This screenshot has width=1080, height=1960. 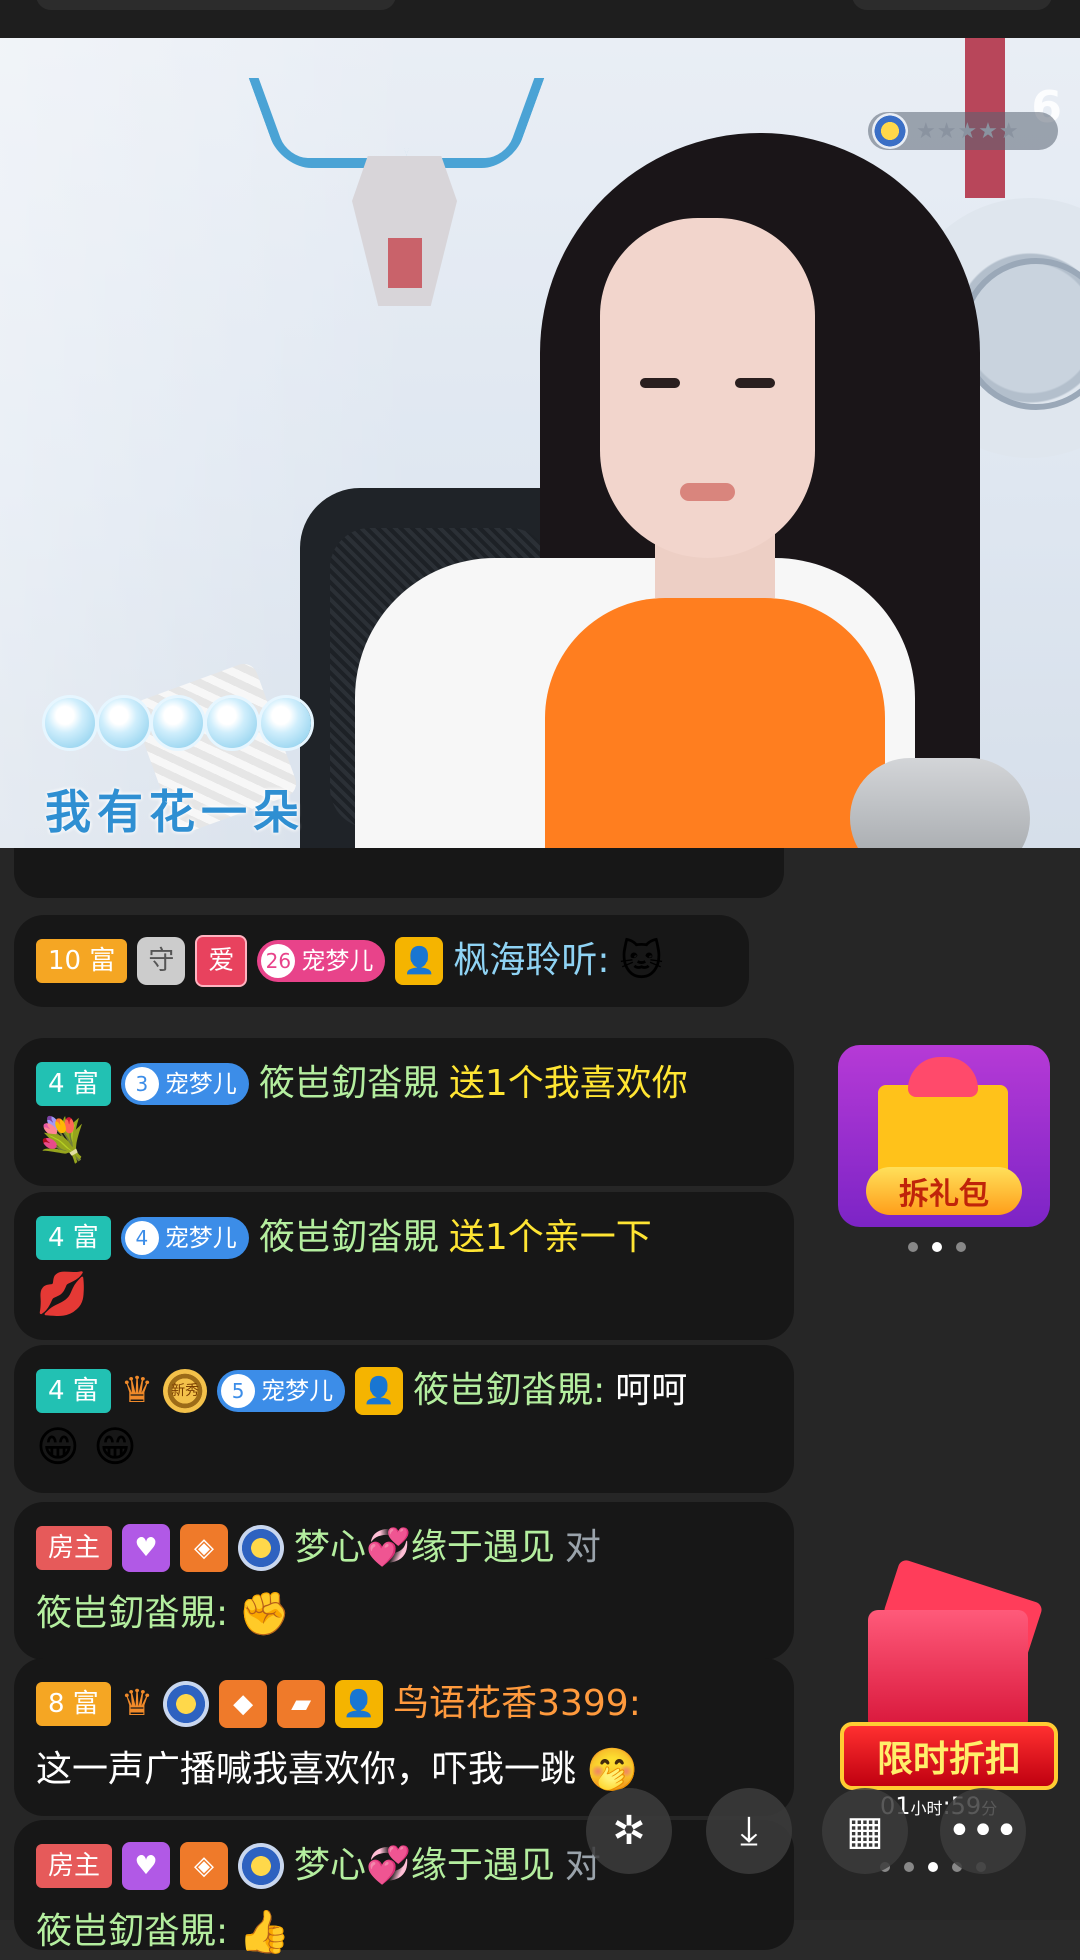 I want to click on wealth-level-badge: 10 富, so click(x=82, y=961).